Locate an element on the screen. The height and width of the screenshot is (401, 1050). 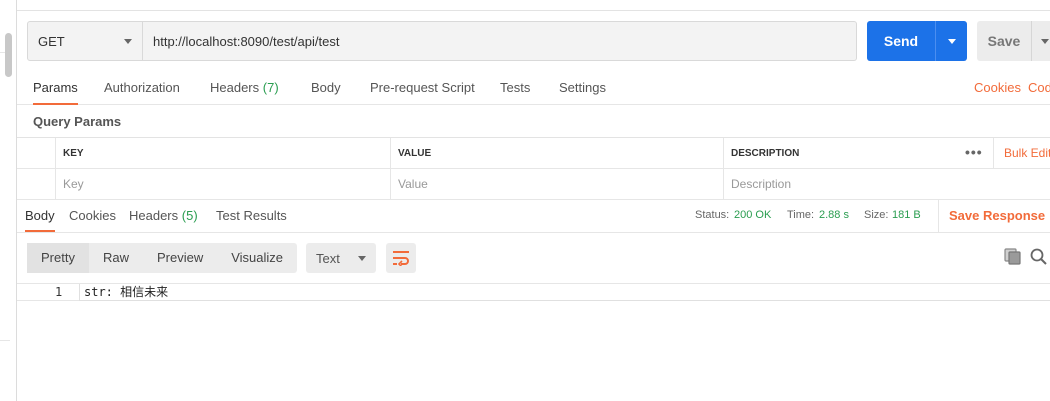
header-label: VALUE is located at coordinates (415, 153).